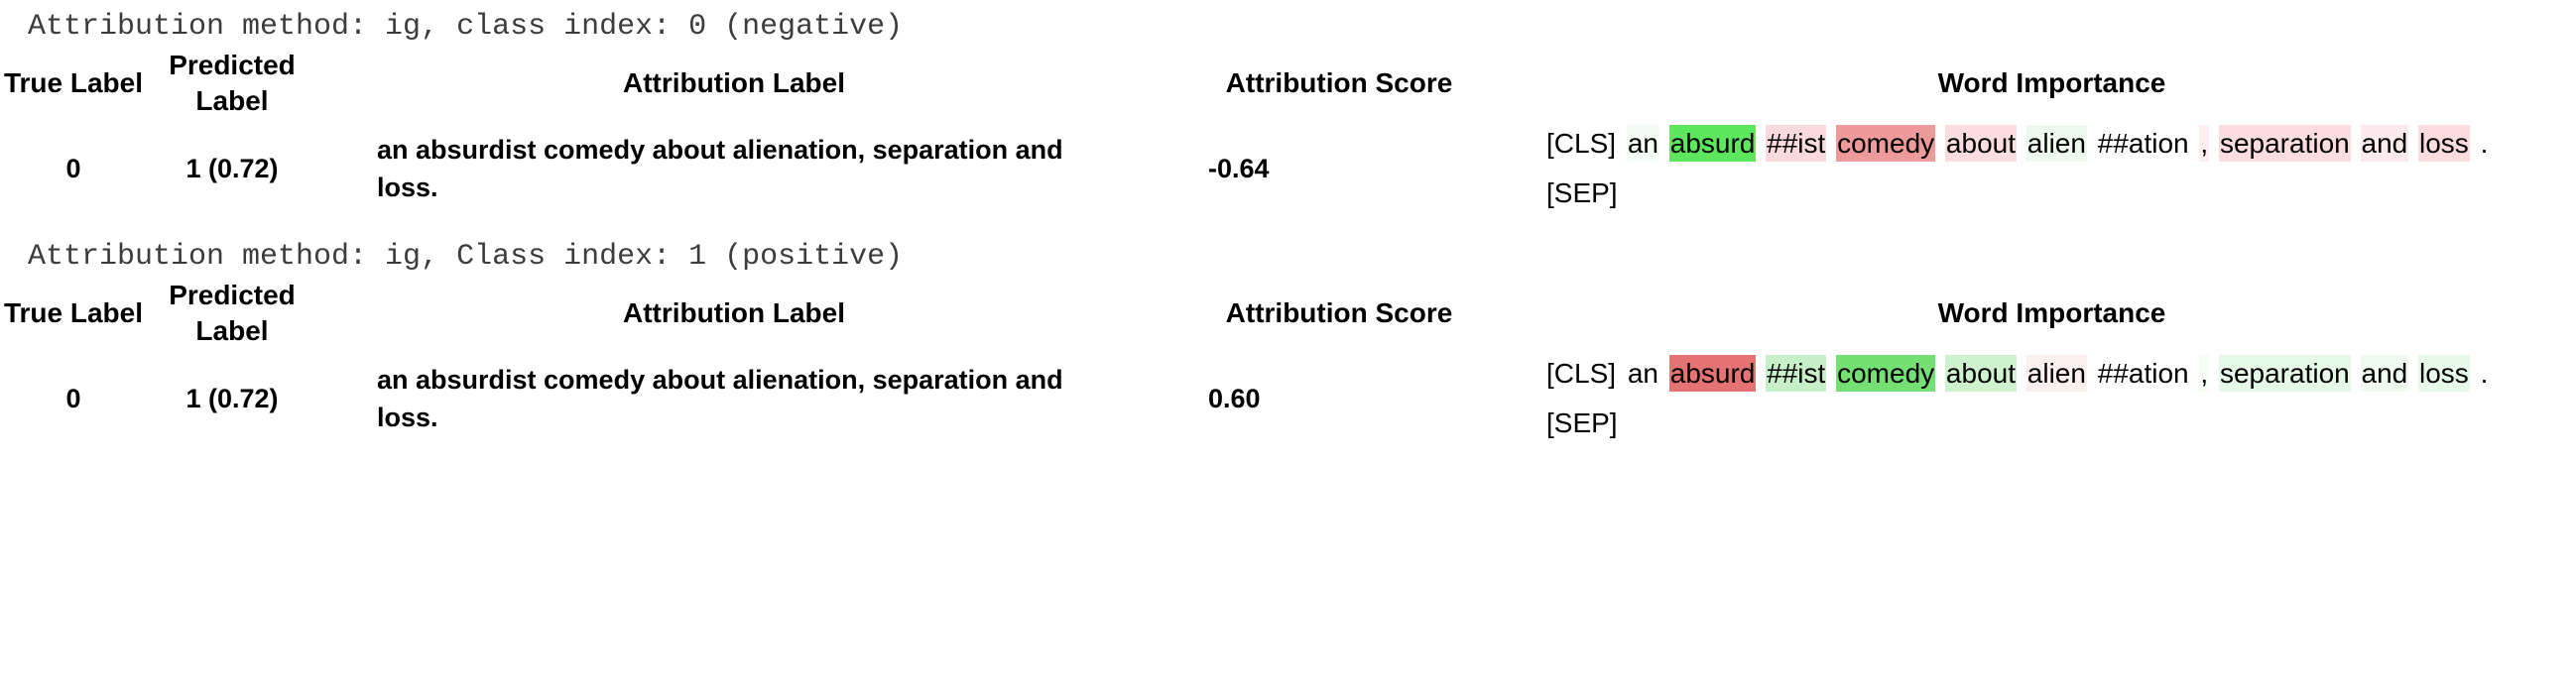 The image size is (2576, 695). What do you see at coordinates (1234, 399) in the screenshot?
I see `cell-attribution-score: 0.60` at bounding box center [1234, 399].